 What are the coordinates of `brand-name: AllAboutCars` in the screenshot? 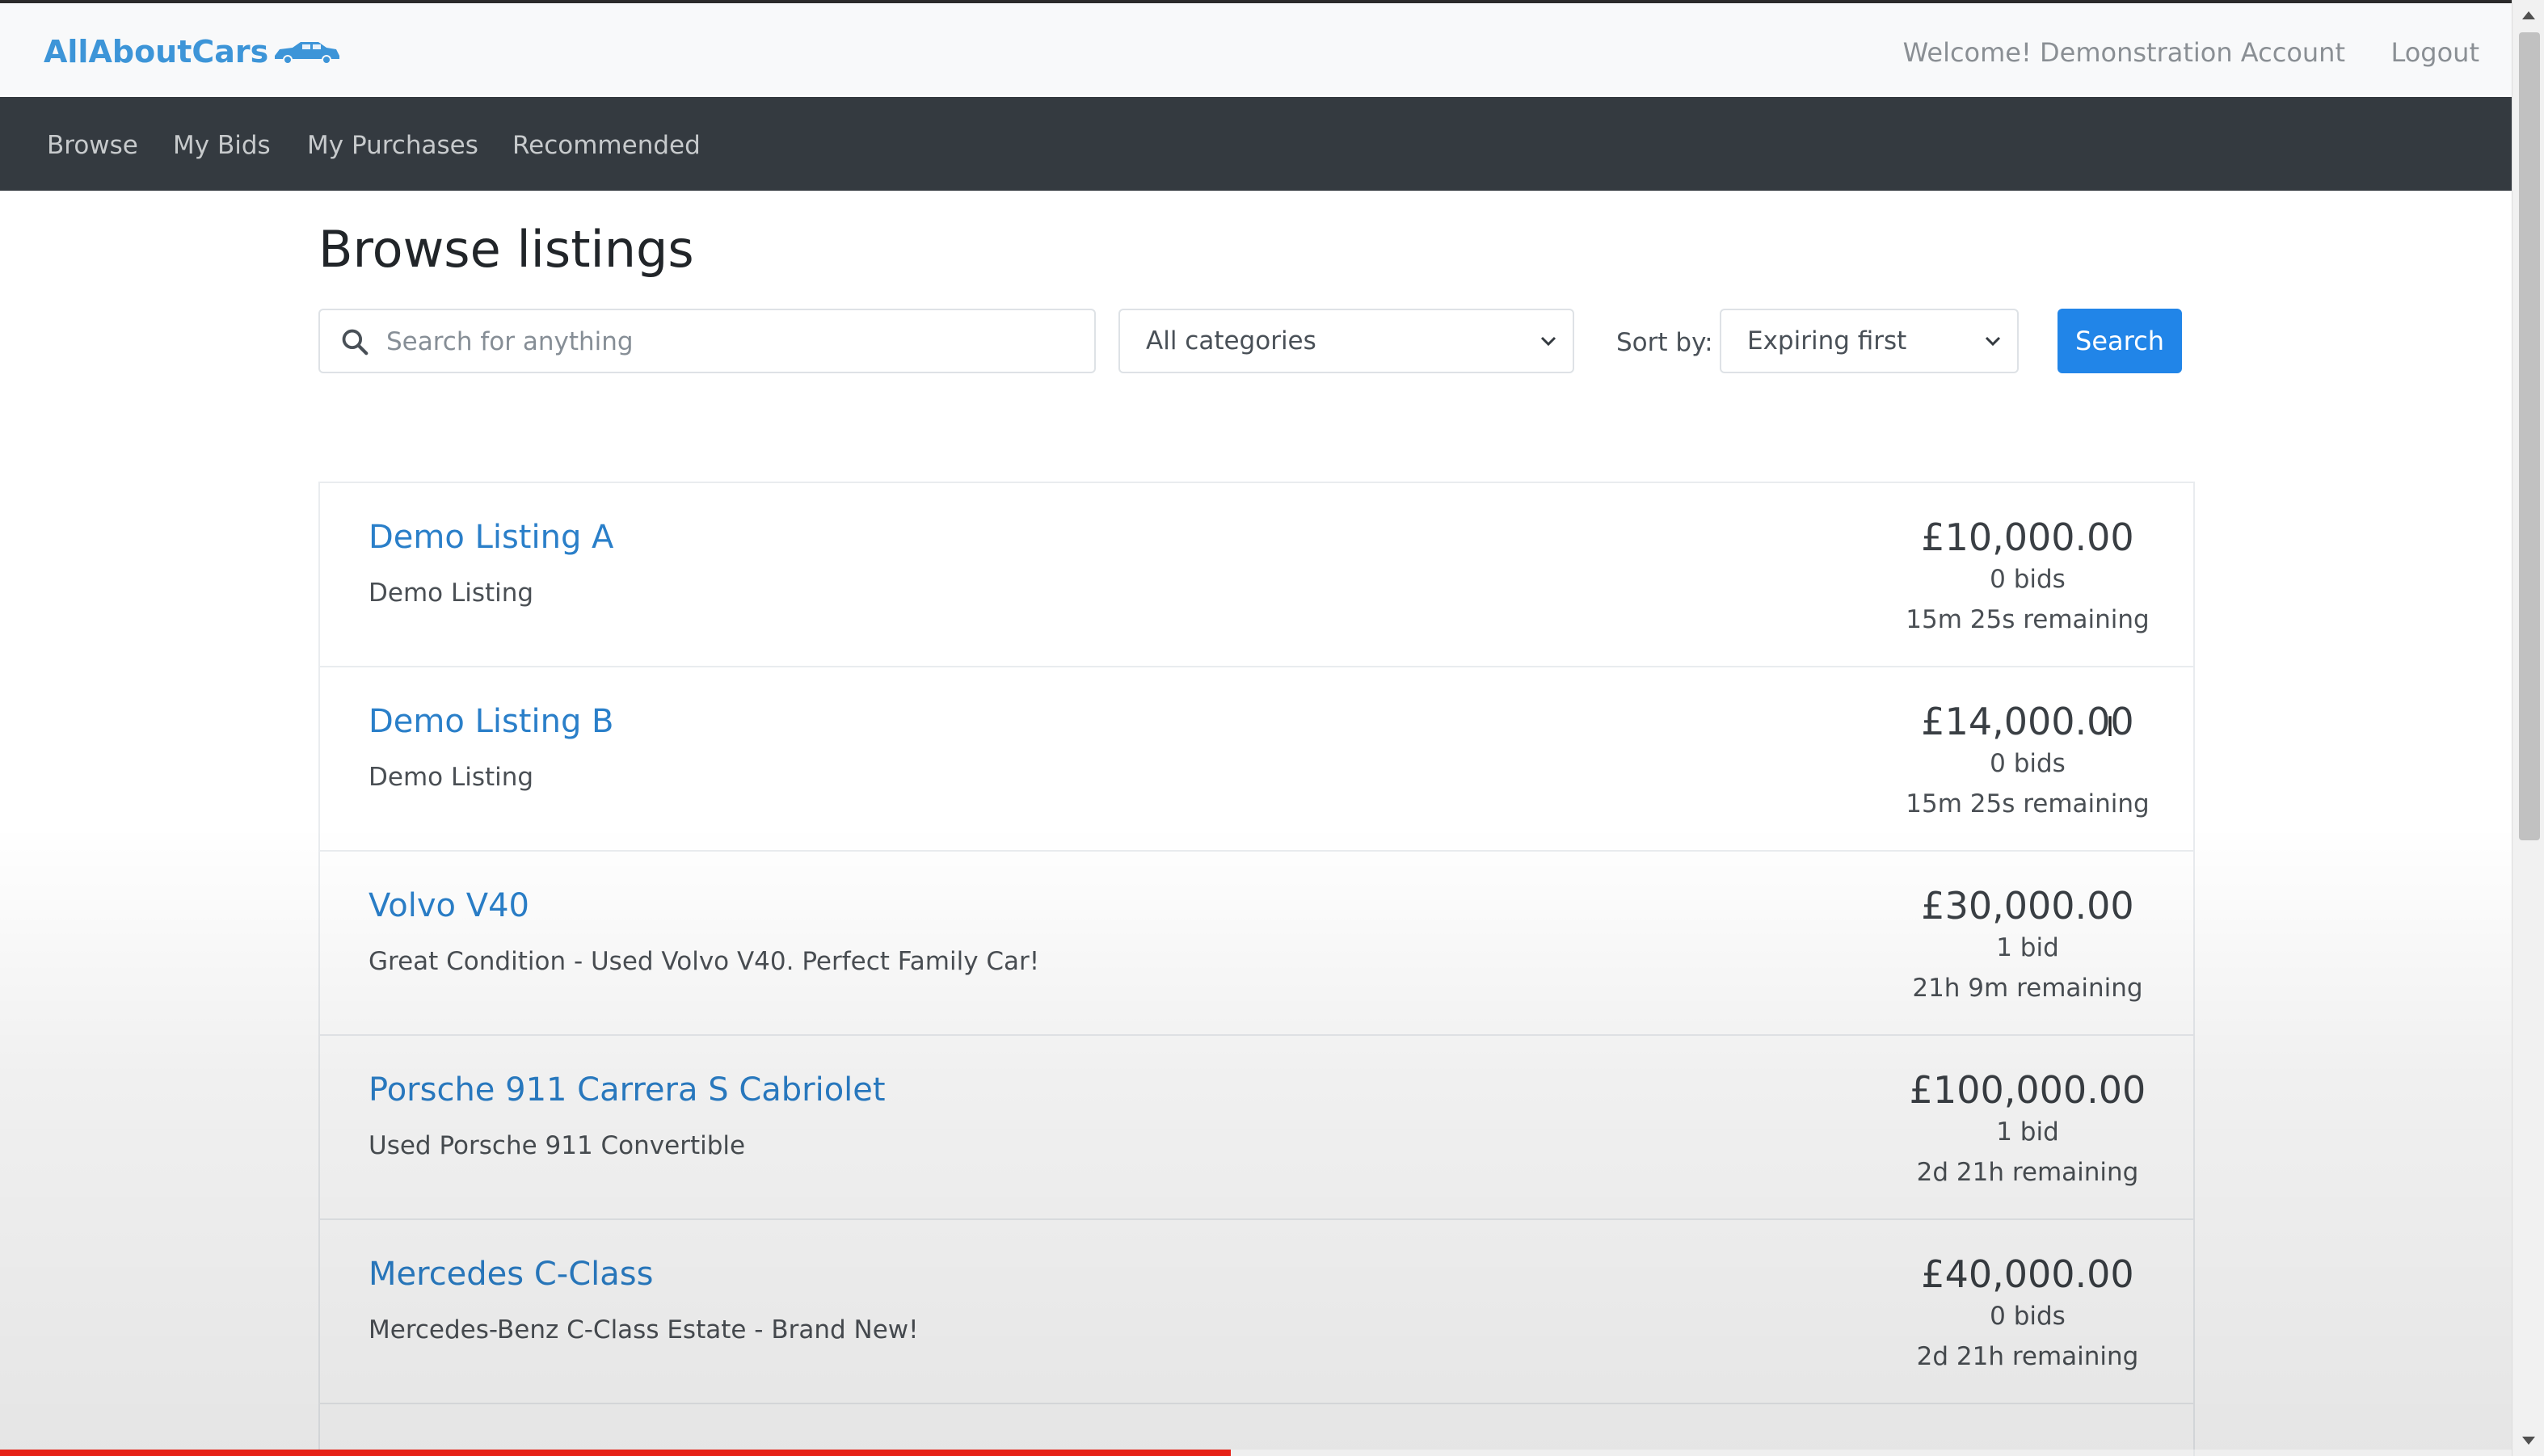 It's located at (156, 51).